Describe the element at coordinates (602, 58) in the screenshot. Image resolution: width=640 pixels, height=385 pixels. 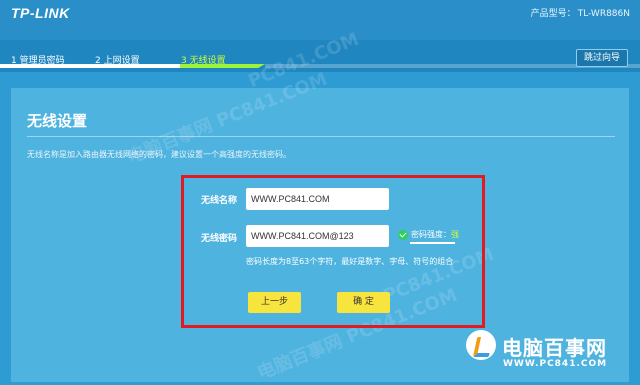
I see `skip-wizard-button: 跳过向导` at that location.